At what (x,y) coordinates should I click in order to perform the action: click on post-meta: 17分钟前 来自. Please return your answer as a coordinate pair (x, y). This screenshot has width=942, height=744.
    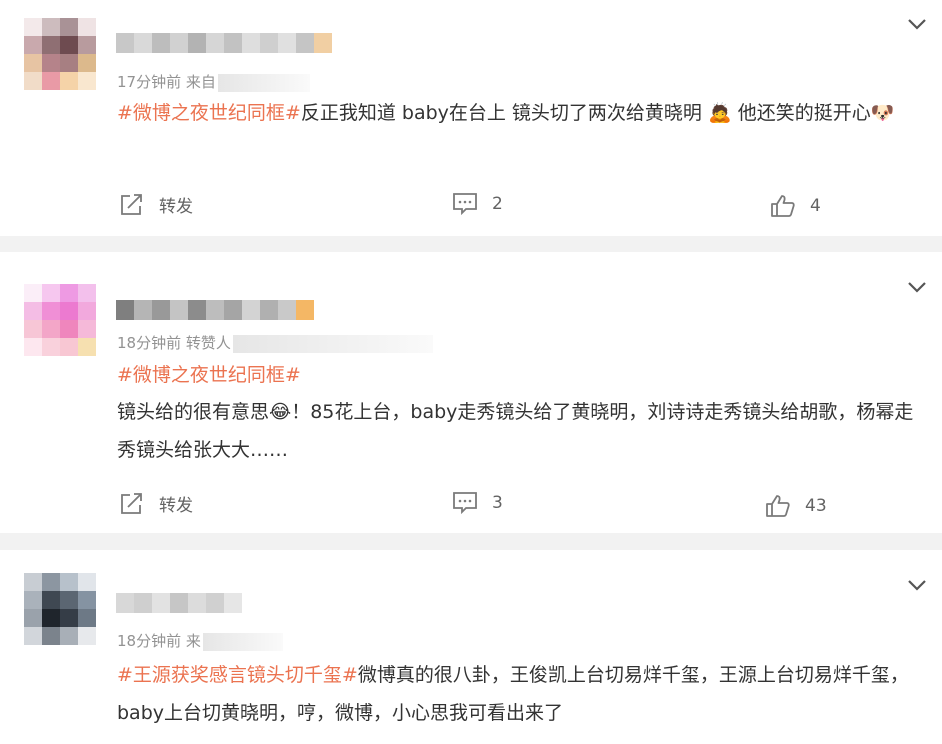
    Looking at the image, I should click on (213, 81).